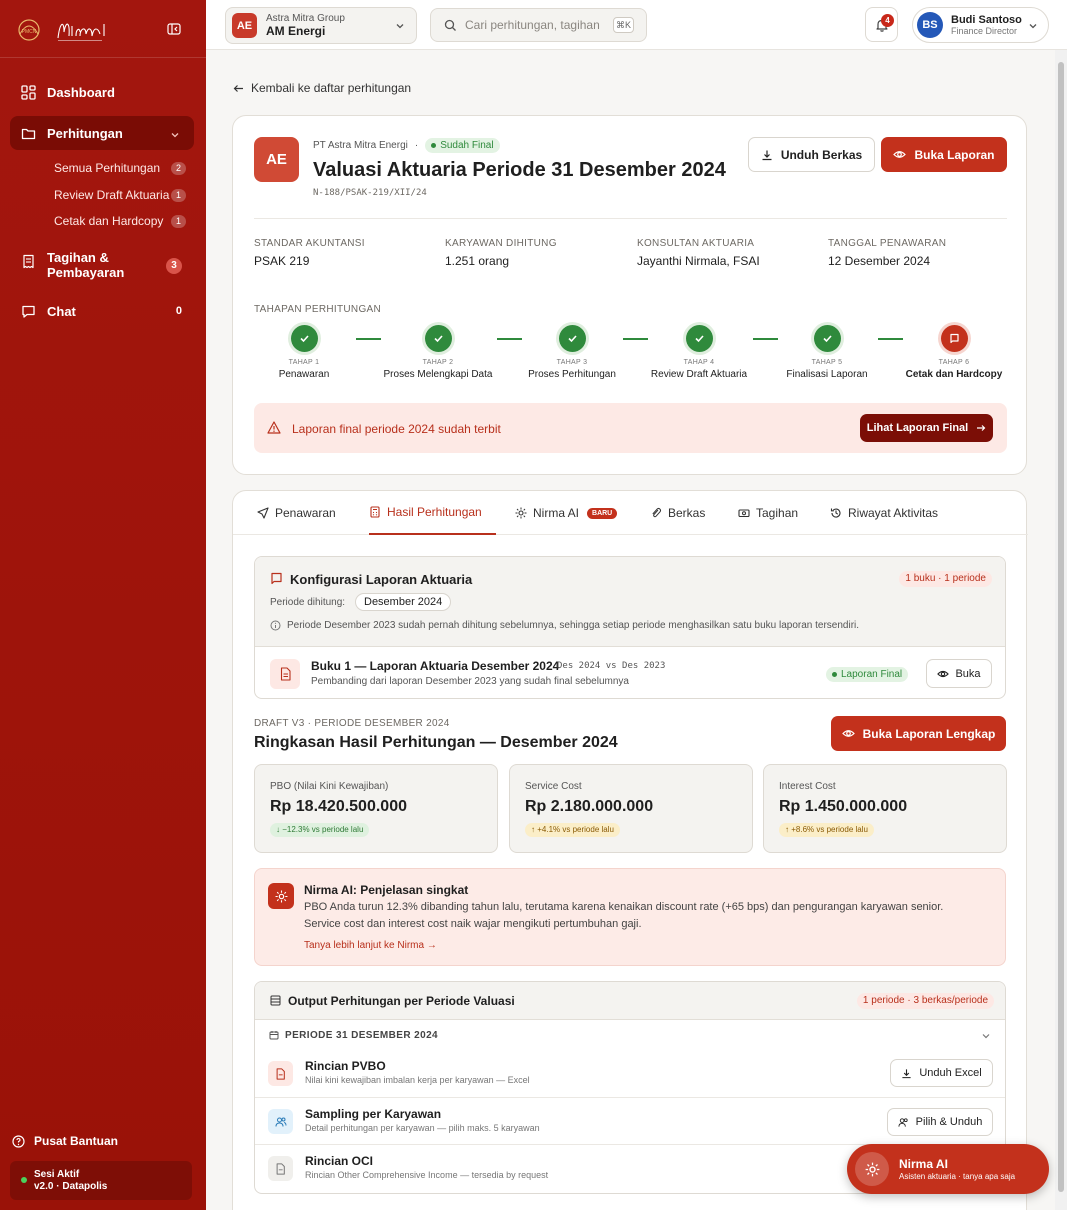 The width and height of the screenshot is (1067, 1210). Describe the element at coordinates (432, 513) in the screenshot. I see `tab-hasil-perhitungan: Hasil Perhitungan` at that location.